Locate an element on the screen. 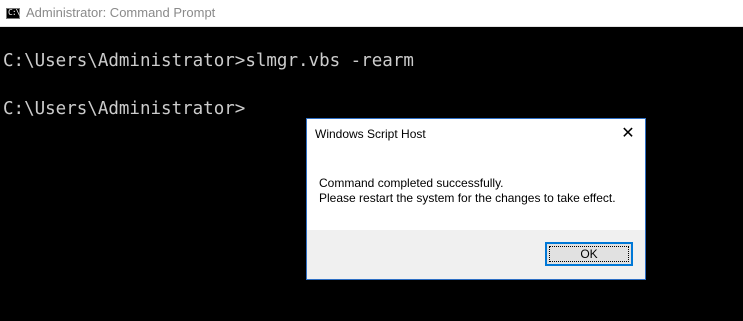 The image size is (743, 321). console-line: C:\Users\Administrator>slmgr.vbs -rearm is located at coordinates (208, 61).